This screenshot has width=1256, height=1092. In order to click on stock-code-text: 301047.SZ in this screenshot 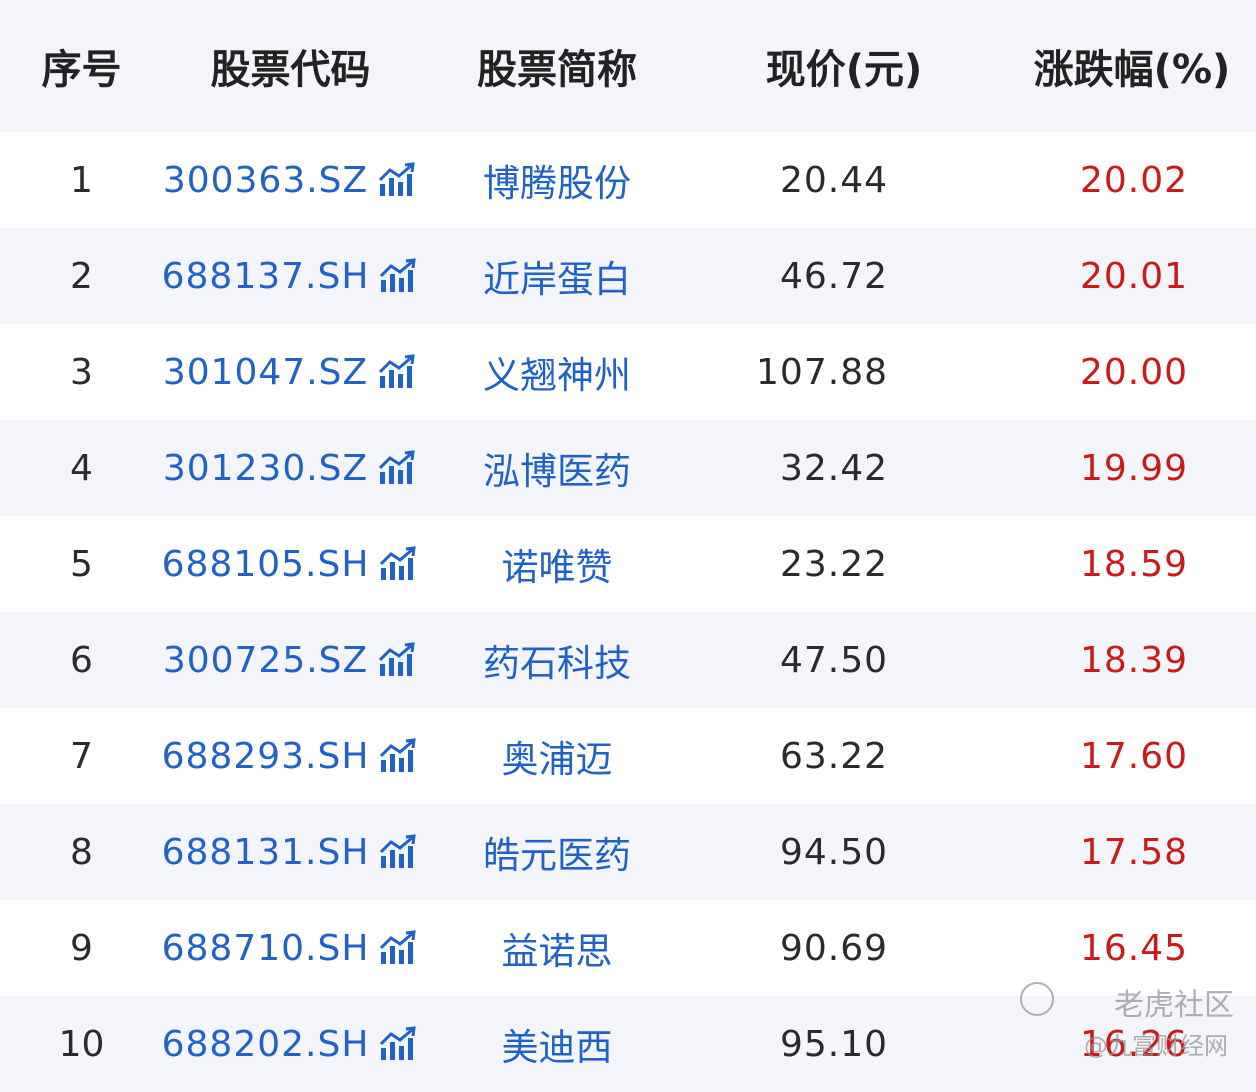, I will do `click(265, 372)`.